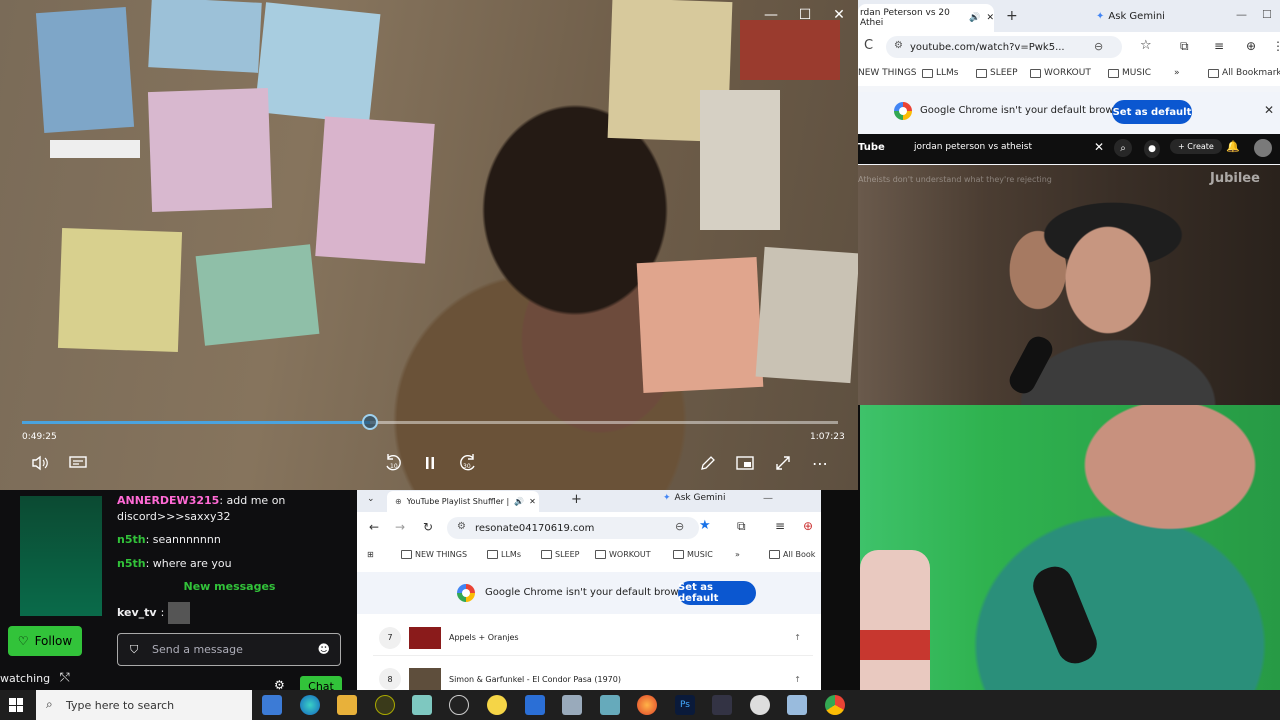 The width and height of the screenshot is (1280, 720). What do you see at coordinates (310, 705) in the screenshot?
I see `edge-icon` at bounding box center [310, 705].